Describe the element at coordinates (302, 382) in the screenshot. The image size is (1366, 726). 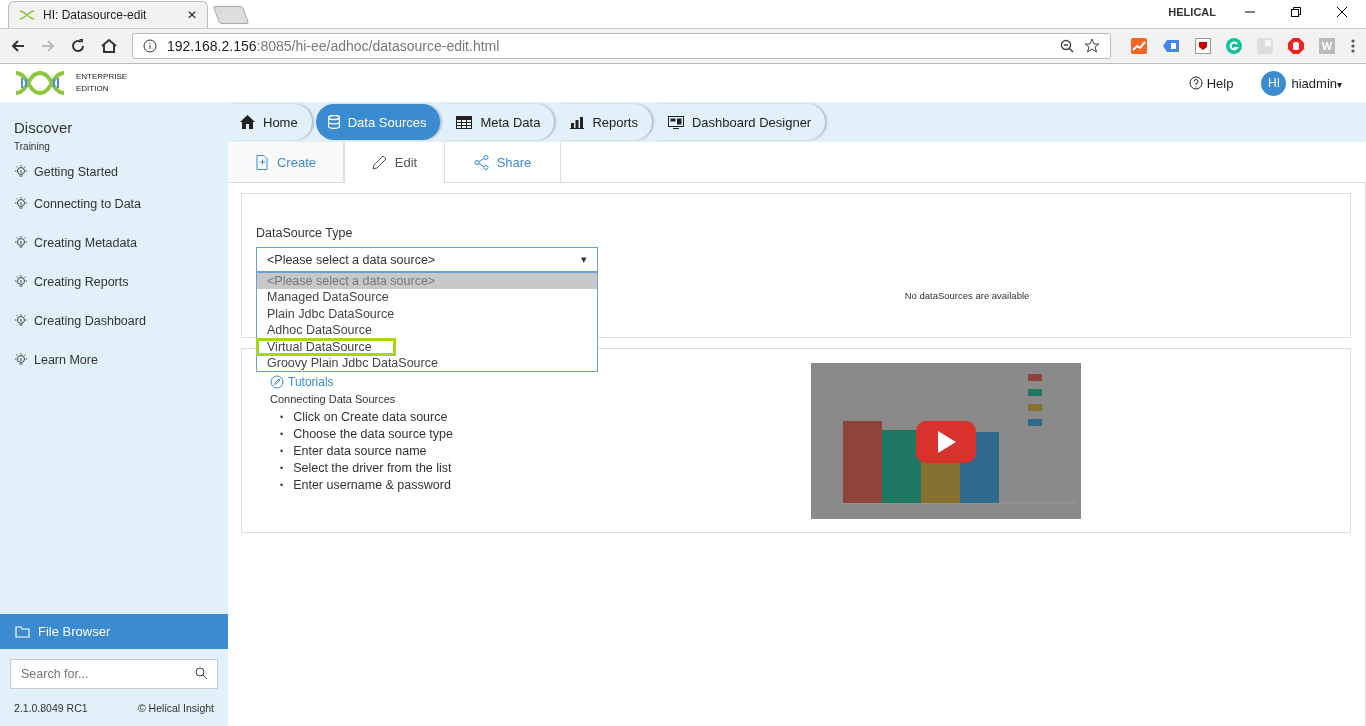
I see `tutorials-link: Tutorials` at that location.